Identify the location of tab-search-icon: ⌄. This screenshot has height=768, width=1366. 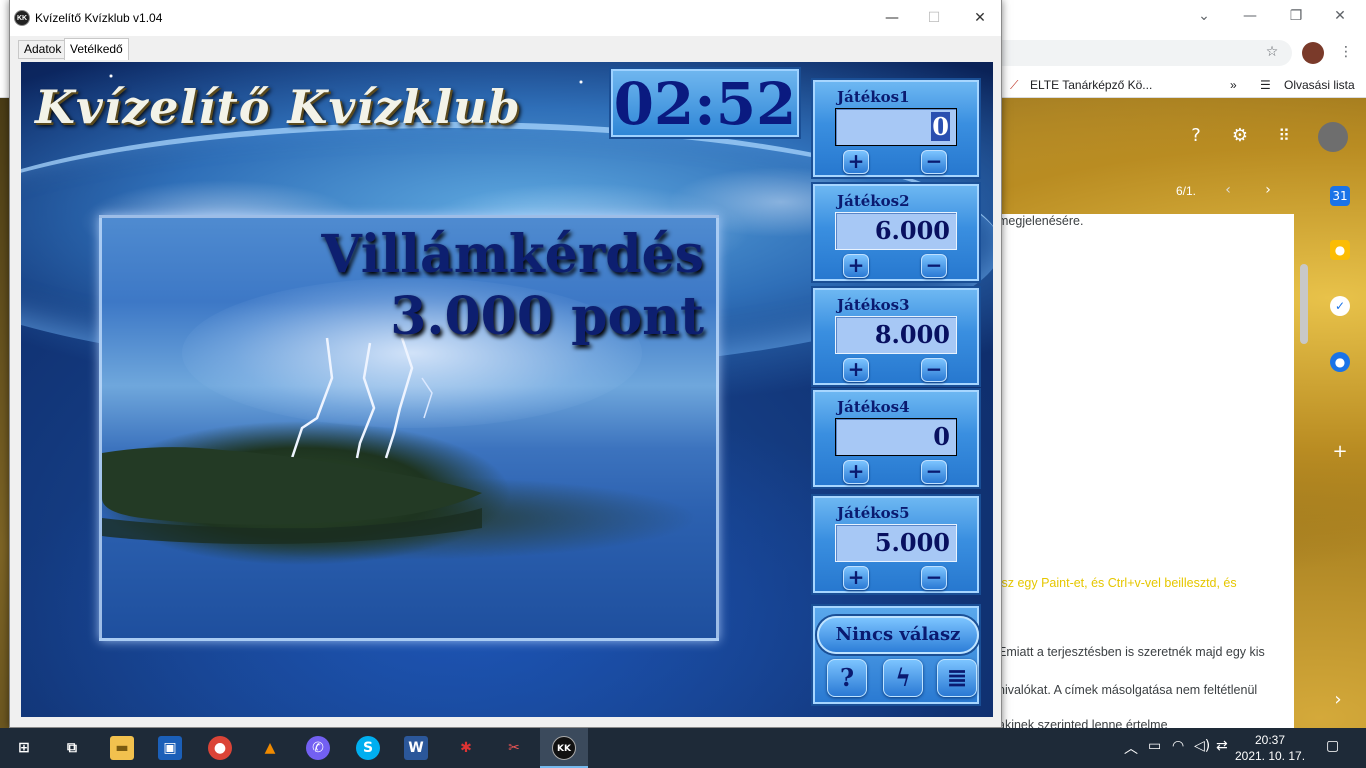
(1204, 16).